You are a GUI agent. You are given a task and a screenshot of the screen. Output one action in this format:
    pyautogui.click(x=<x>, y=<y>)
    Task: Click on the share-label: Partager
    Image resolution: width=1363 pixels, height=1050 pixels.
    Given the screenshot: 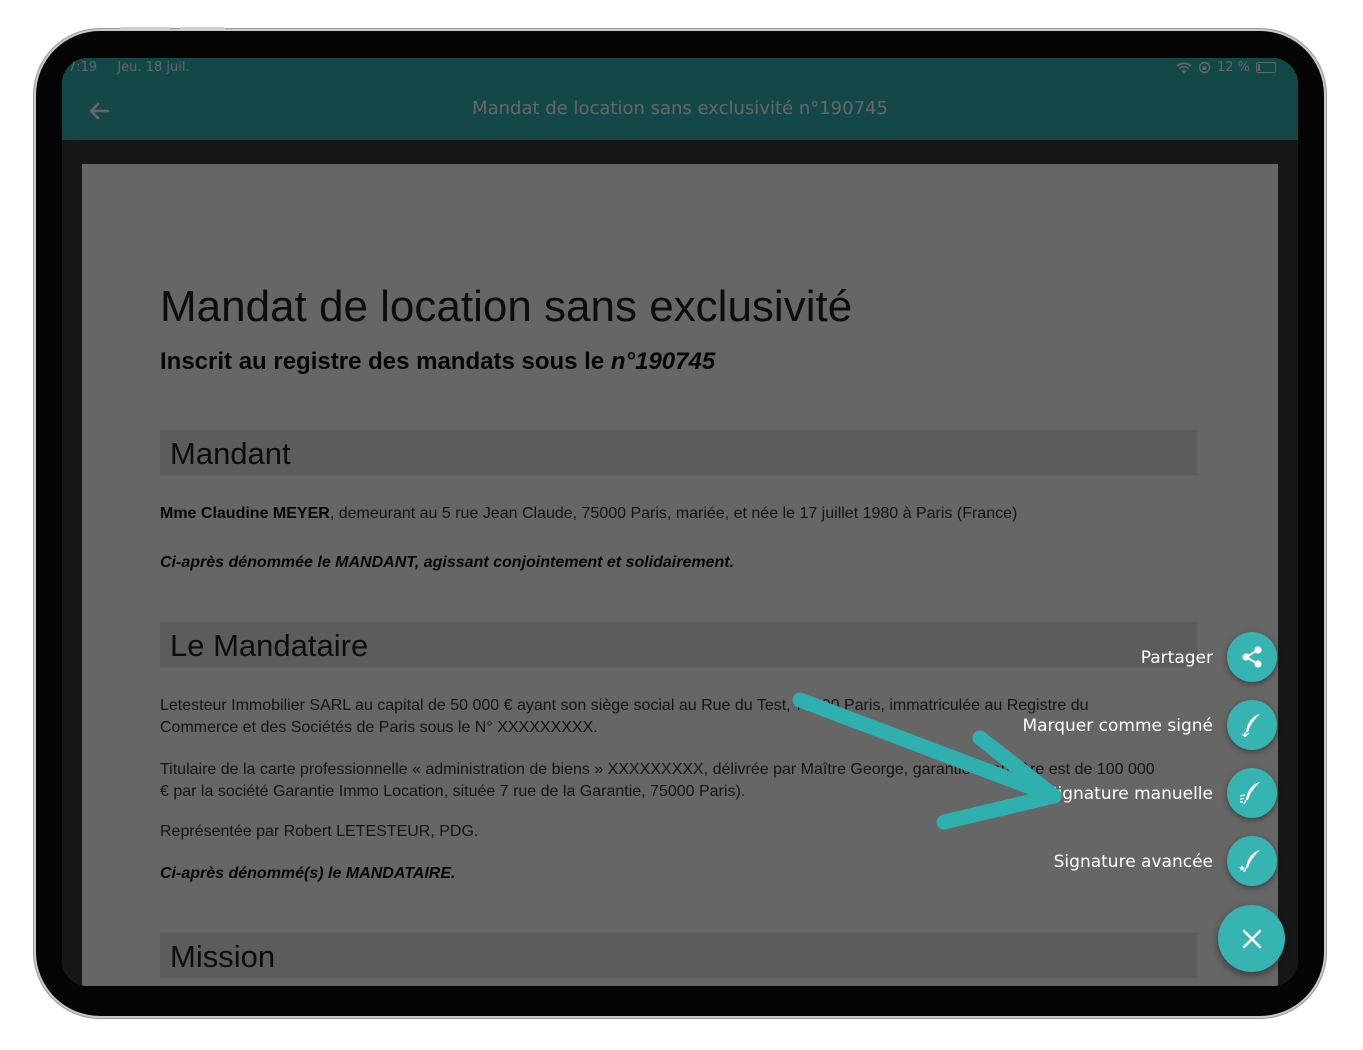 What is the action you would take?
    pyautogui.click(x=1177, y=658)
    